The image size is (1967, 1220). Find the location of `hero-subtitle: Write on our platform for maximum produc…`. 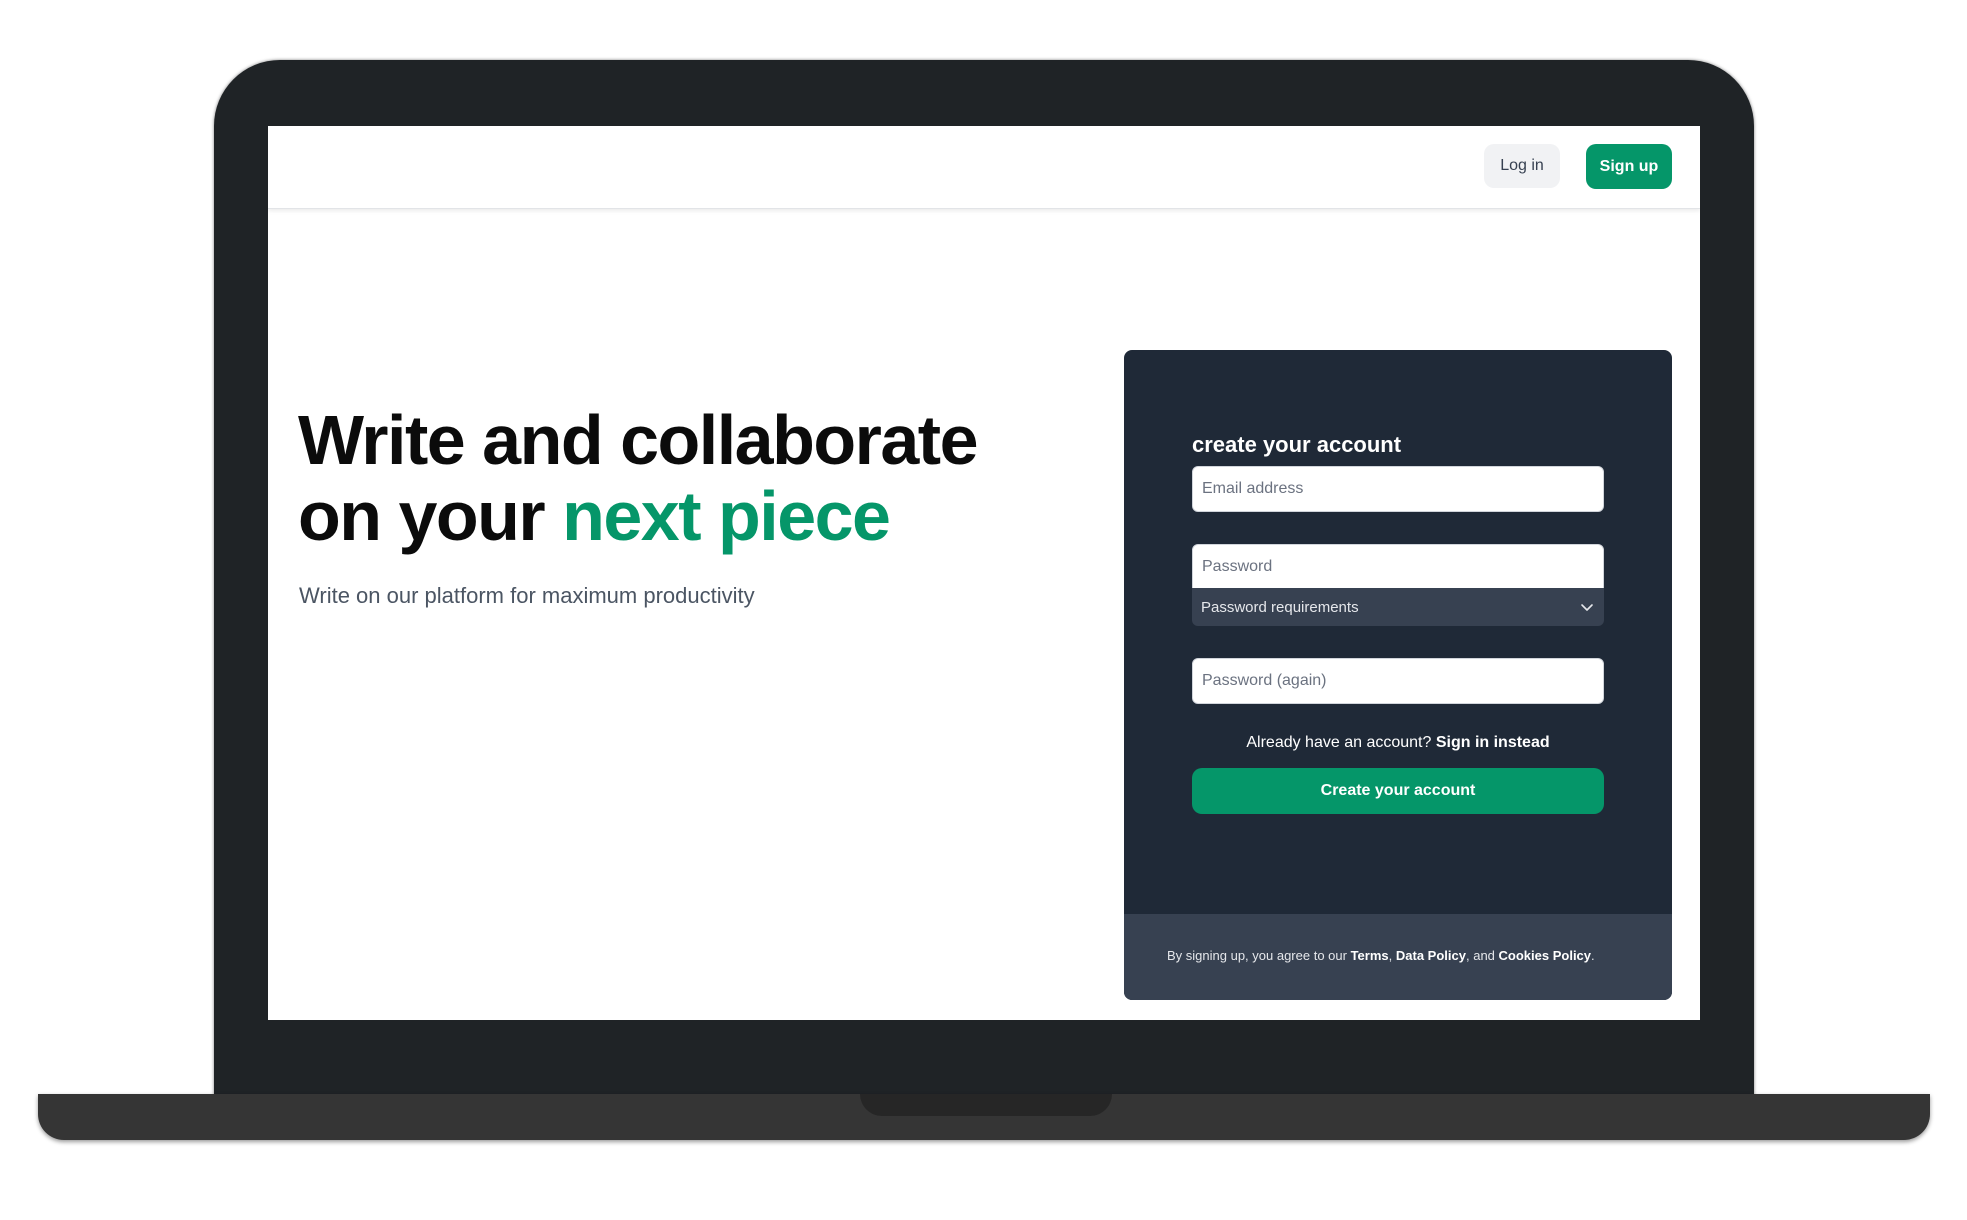

hero-subtitle: Write on our platform for maximum produc… is located at coordinates (527, 595).